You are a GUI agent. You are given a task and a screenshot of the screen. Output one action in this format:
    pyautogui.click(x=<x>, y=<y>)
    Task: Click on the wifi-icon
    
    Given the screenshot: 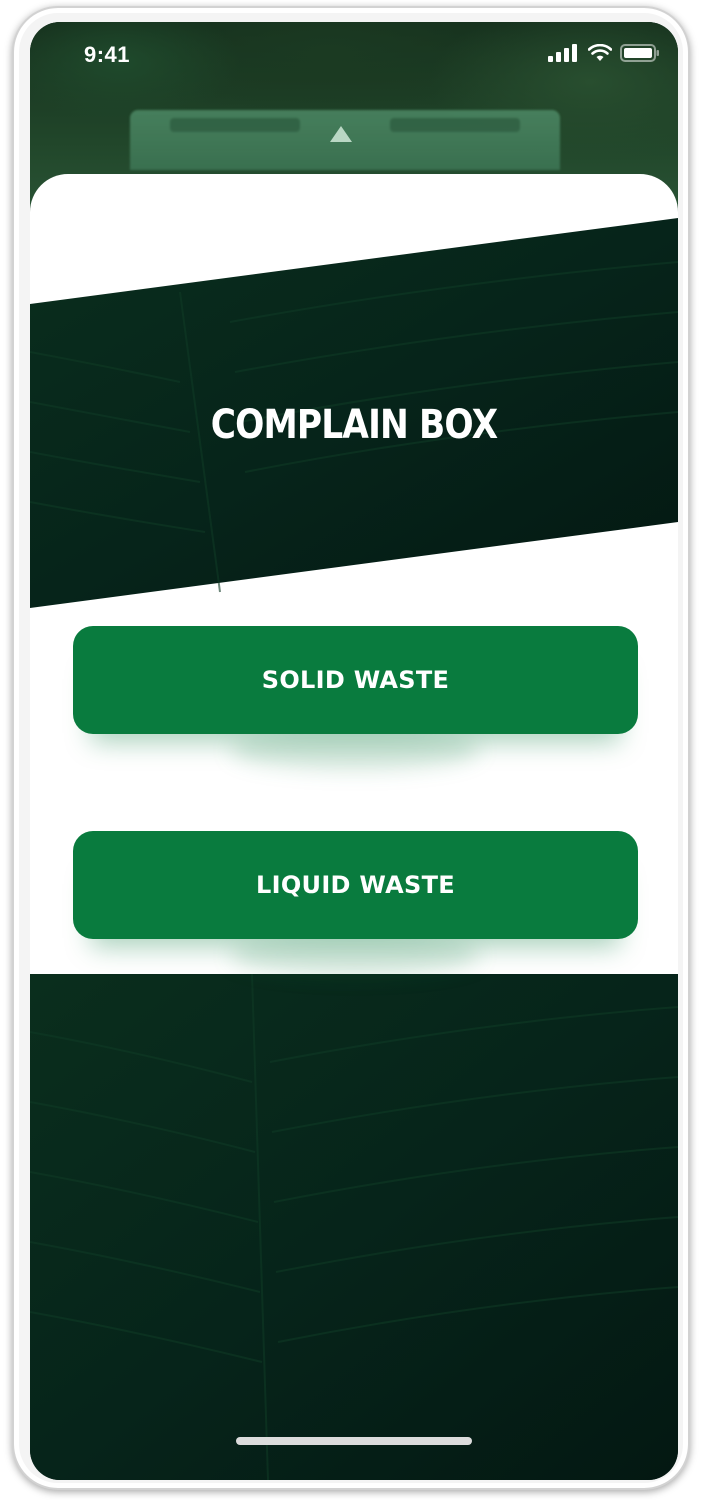 What is the action you would take?
    pyautogui.click(x=600, y=52)
    